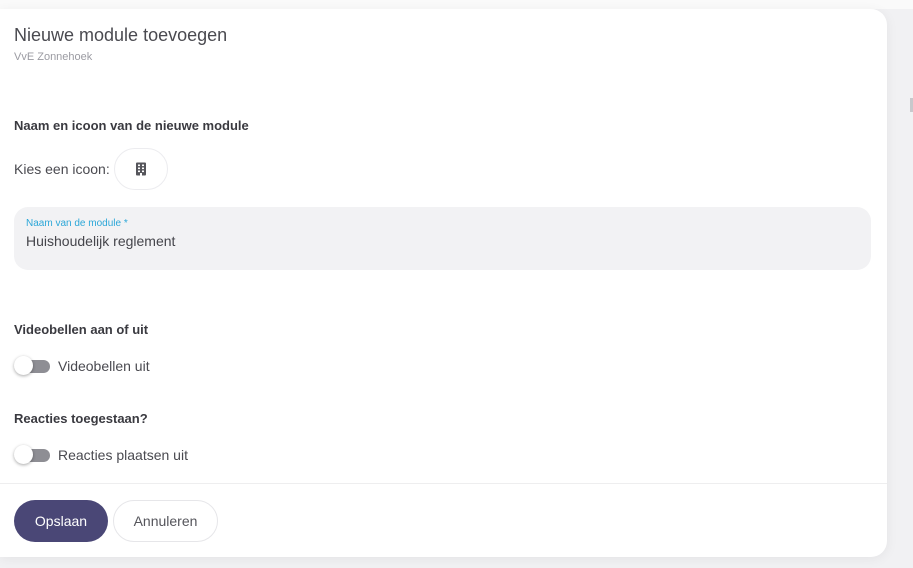 Image resolution: width=913 pixels, height=568 pixels. Describe the element at coordinates (104, 366) in the screenshot. I see `video-call-toggle-label: Videobellen uit` at that location.